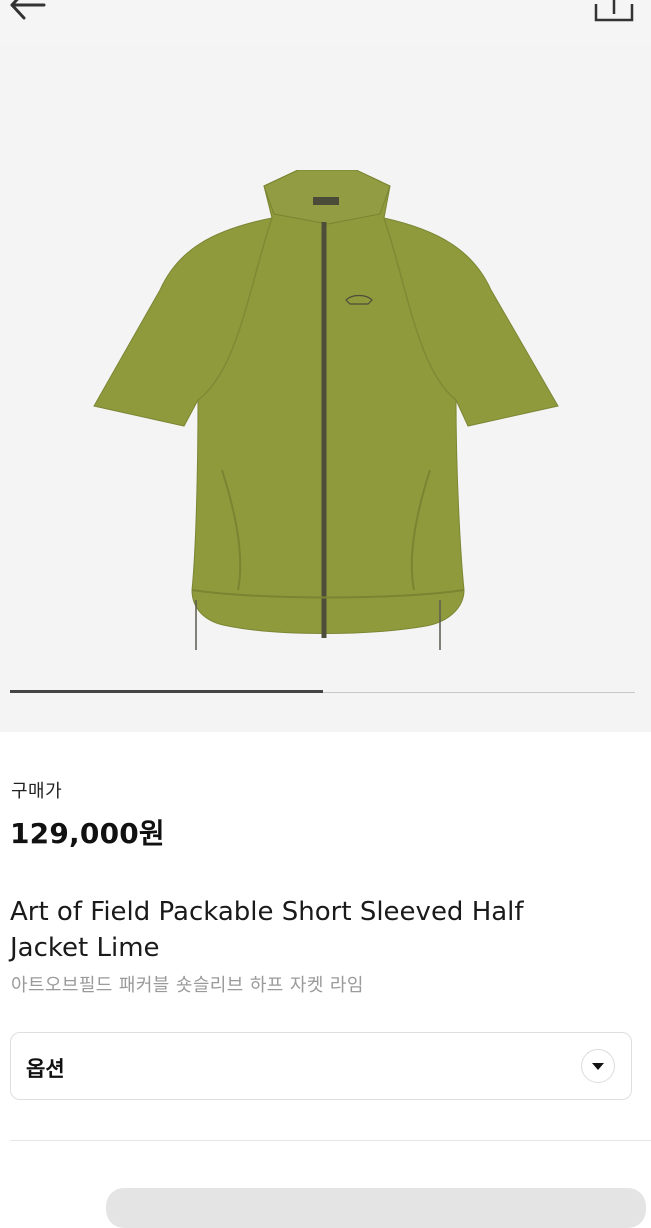 This screenshot has height=1228, width=651. What do you see at coordinates (376, 1208) in the screenshot?
I see `bottom-action-button` at bounding box center [376, 1208].